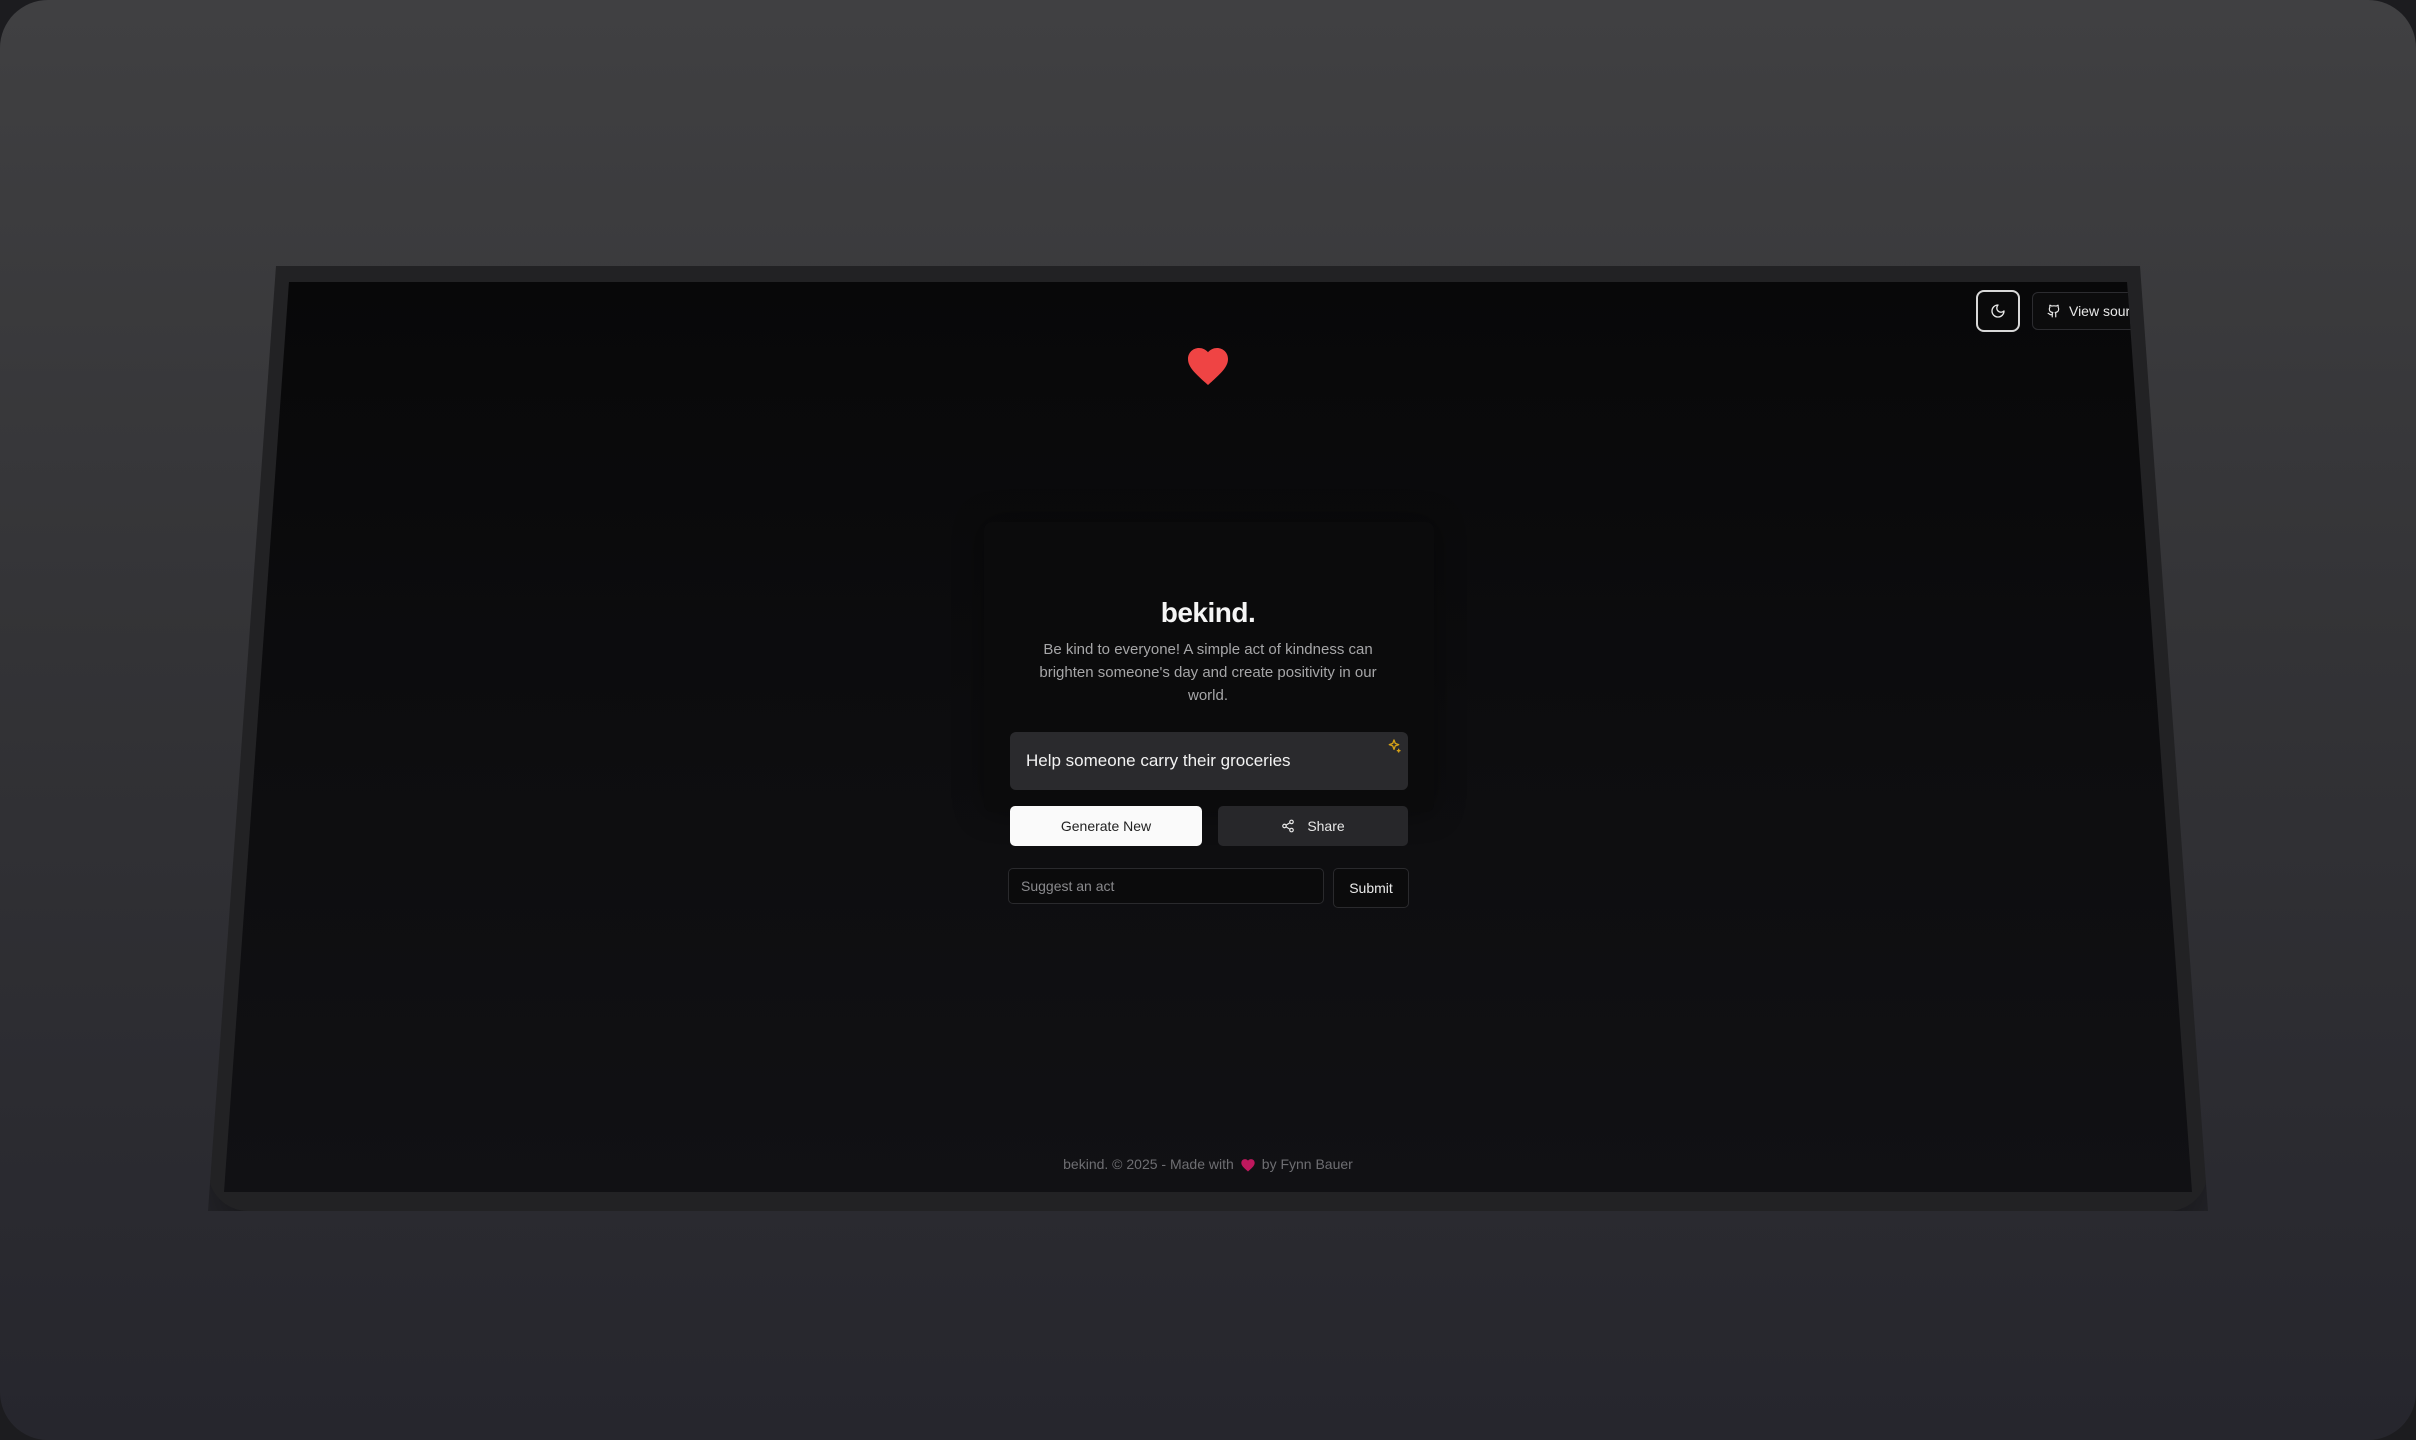 The image size is (2416, 1440). I want to click on share-icon, so click(1288, 826).